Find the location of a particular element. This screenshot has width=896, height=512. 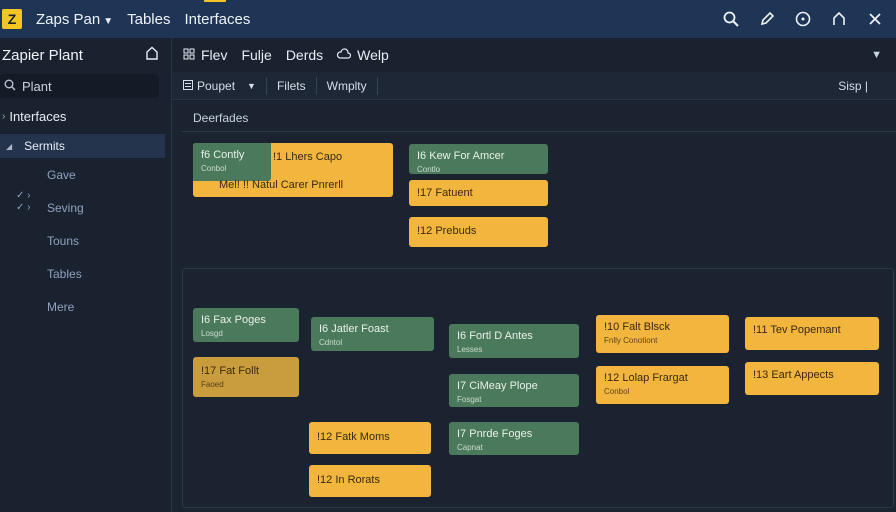

sidebar-item: Tables is located at coordinates (85, 273).